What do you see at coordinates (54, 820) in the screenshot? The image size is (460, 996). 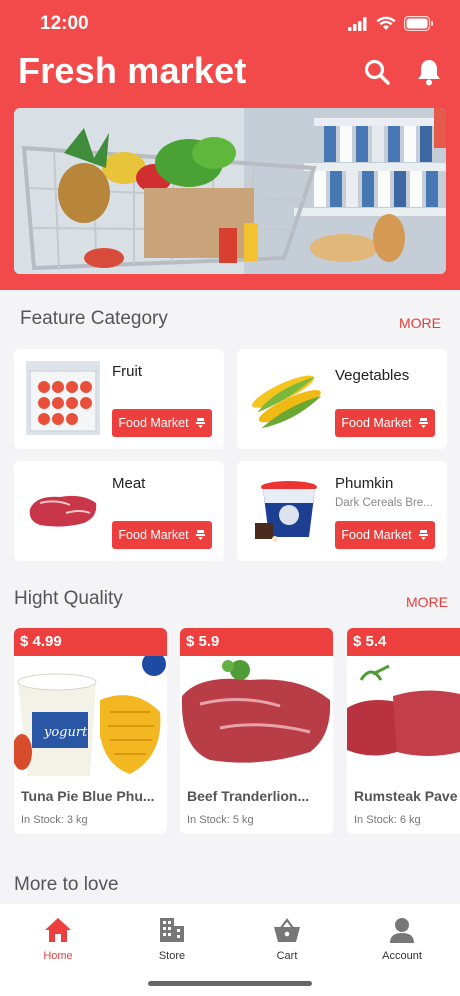 I see `product-stock: In Stock: 3 kg` at bounding box center [54, 820].